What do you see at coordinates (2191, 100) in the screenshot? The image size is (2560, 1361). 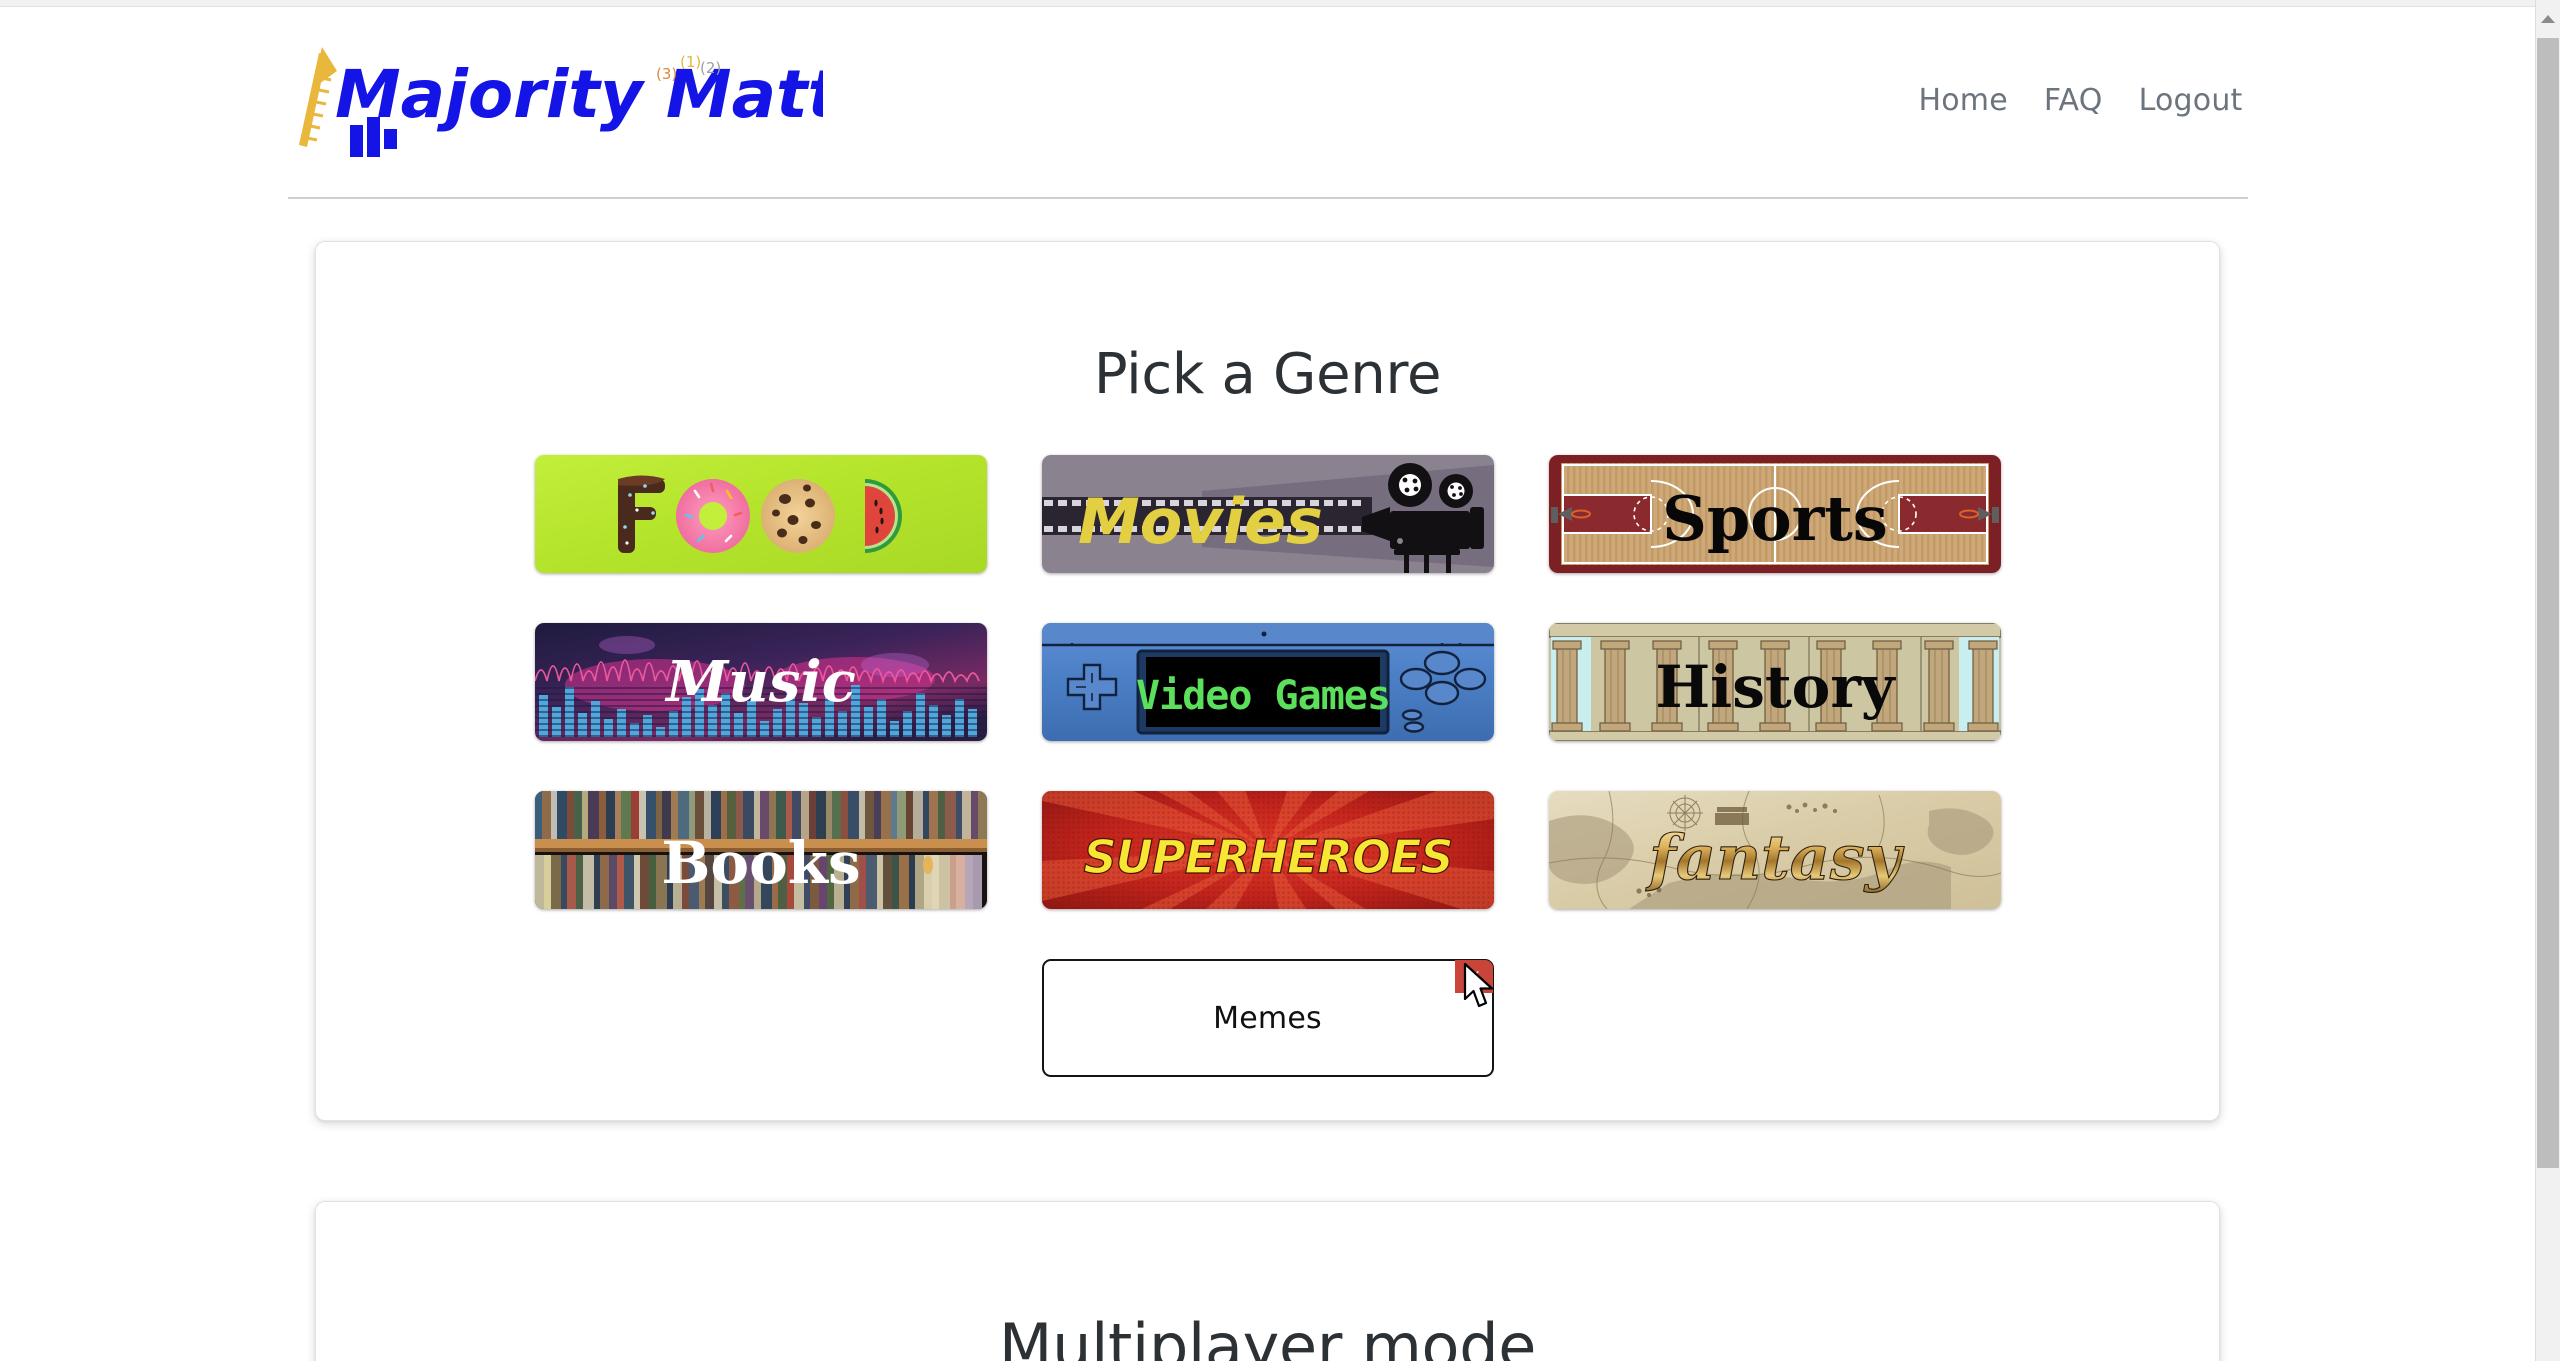 I see `nav-link-logout: Logout` at bounding box center [2191, 100].